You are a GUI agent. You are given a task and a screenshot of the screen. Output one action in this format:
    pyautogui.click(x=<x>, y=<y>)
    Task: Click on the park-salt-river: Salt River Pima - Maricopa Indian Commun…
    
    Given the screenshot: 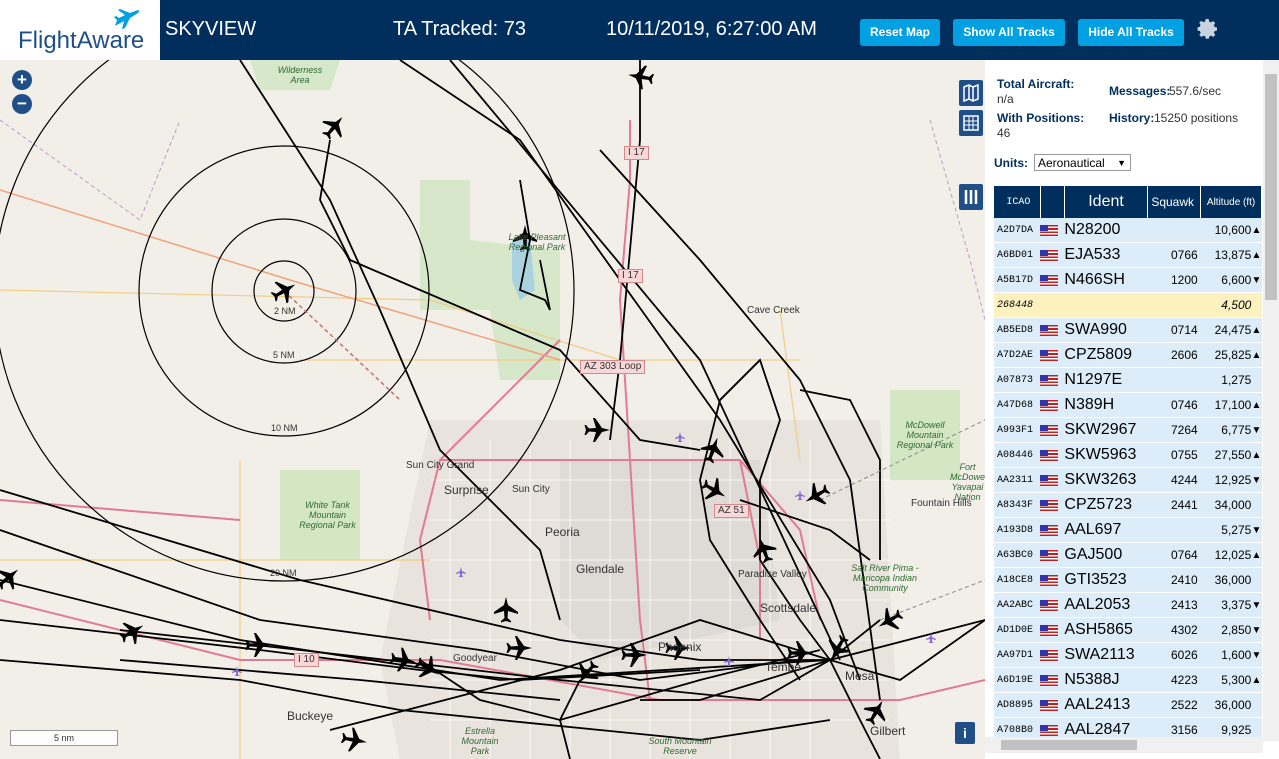 What is the action you would take?
    pyautogui.click(x=885, y=578)
    